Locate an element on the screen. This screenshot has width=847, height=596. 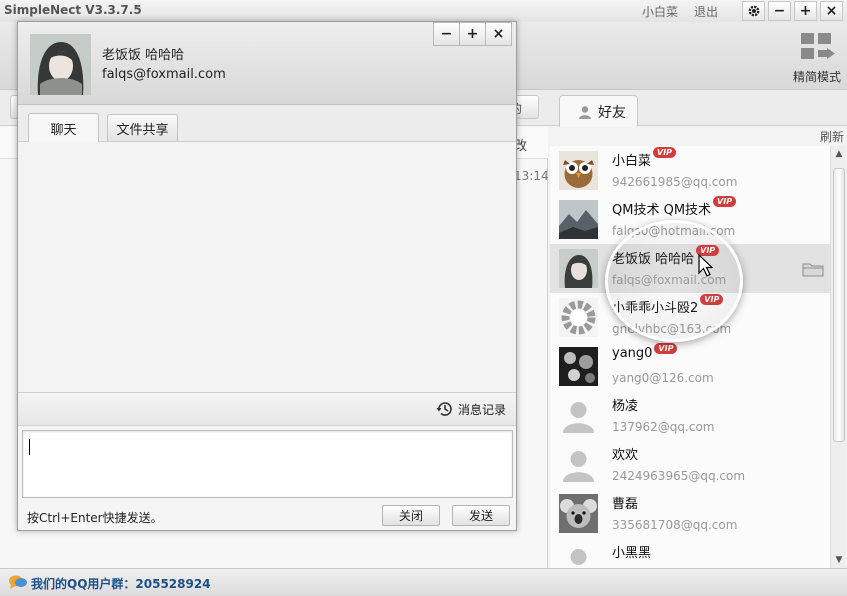
flowers-avatar is located at coordinates (578, 366).